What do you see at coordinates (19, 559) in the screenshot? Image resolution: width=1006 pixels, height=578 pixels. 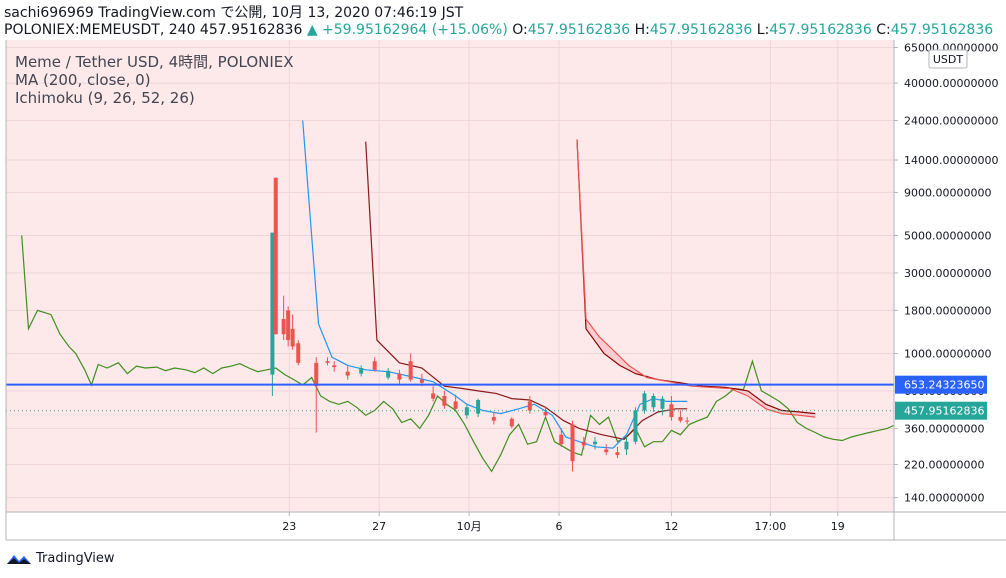 I see `tradingview-icon` at bounding box center [19, 559].